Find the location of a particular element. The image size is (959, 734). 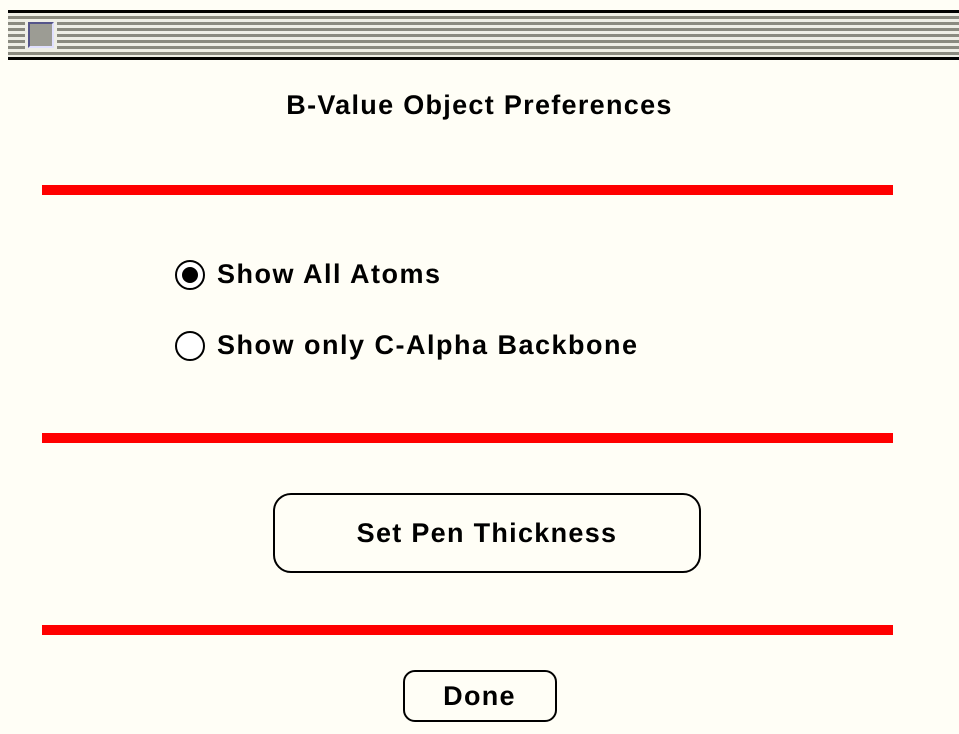

set-pen-thickness-button: Set Pen Thickness is located at coordinates (487, 533).